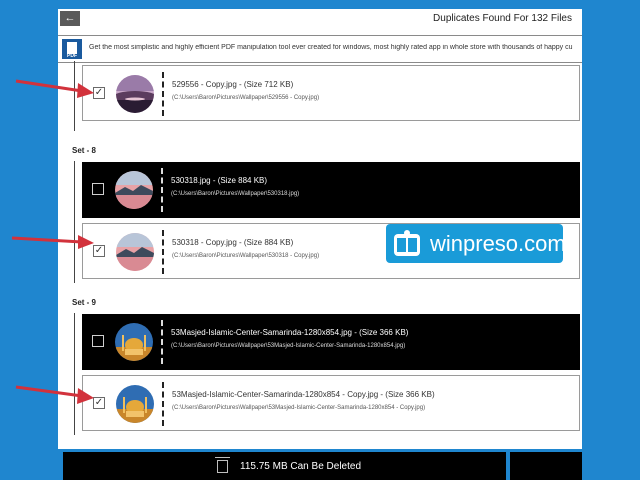 This screenshot has height=480, width=640. Describe the element at coordinates (72, 49) in the screenshot. I see `pdf-tool-icon: PDF` at that location.